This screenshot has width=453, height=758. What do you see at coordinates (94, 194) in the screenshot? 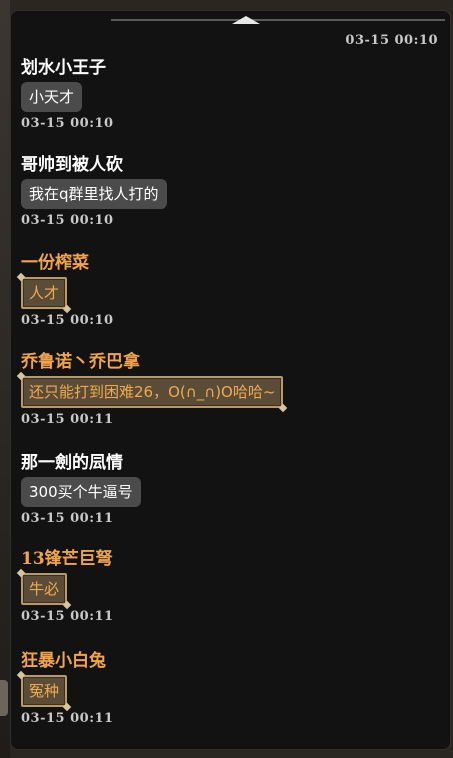
I see `message-bubble: 我在q群里找人打的` at bounding box center [94, 194].